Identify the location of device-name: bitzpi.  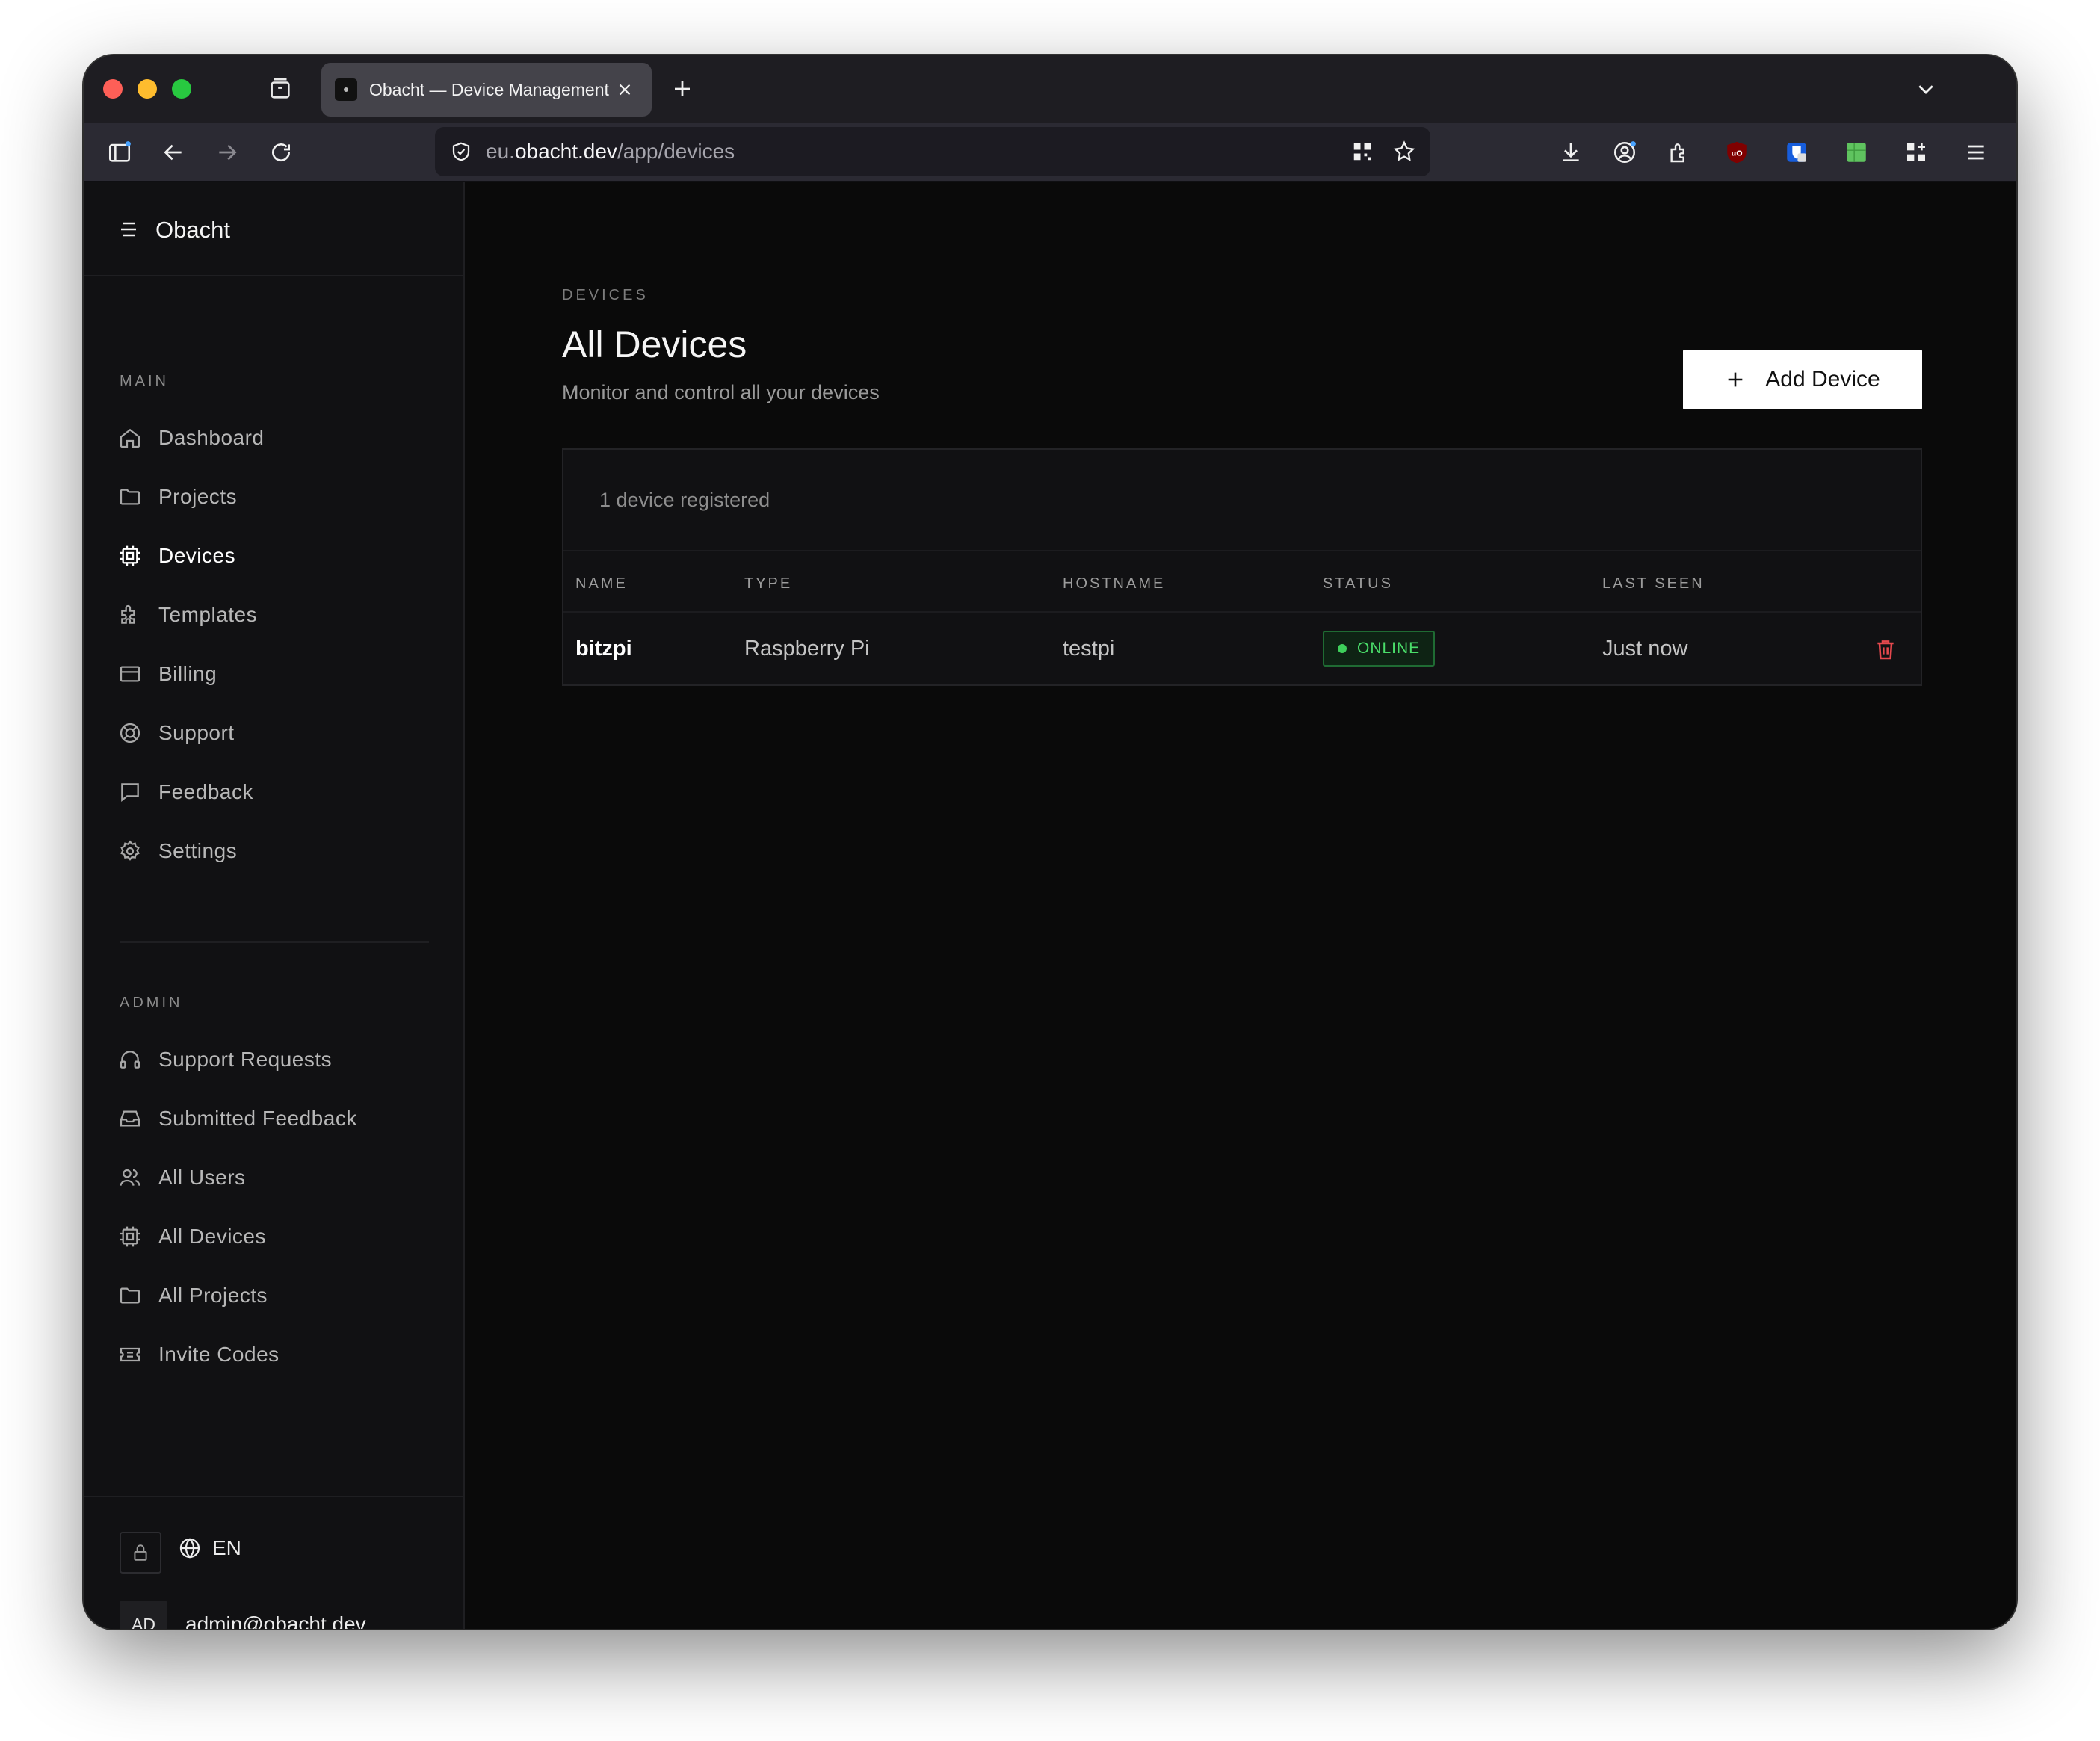
(603, 649).